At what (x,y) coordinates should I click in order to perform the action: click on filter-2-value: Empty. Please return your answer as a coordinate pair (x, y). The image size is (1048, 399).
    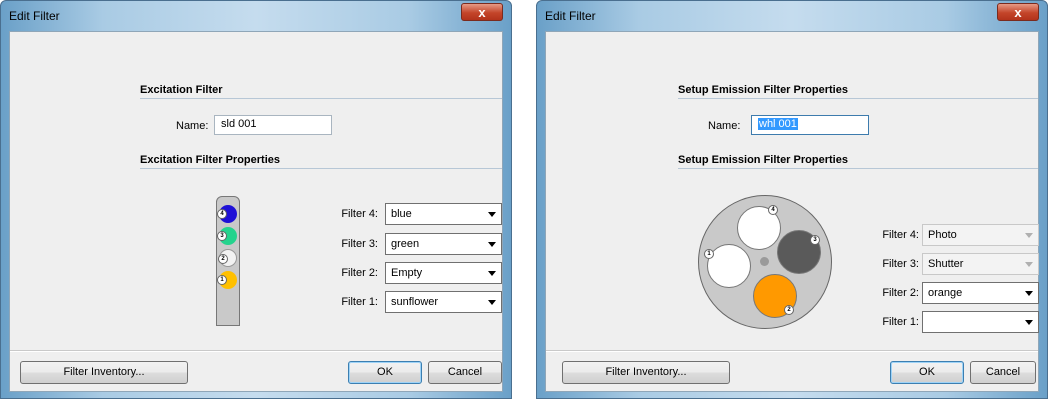
    Looking at the image, I should click on (407, 273).